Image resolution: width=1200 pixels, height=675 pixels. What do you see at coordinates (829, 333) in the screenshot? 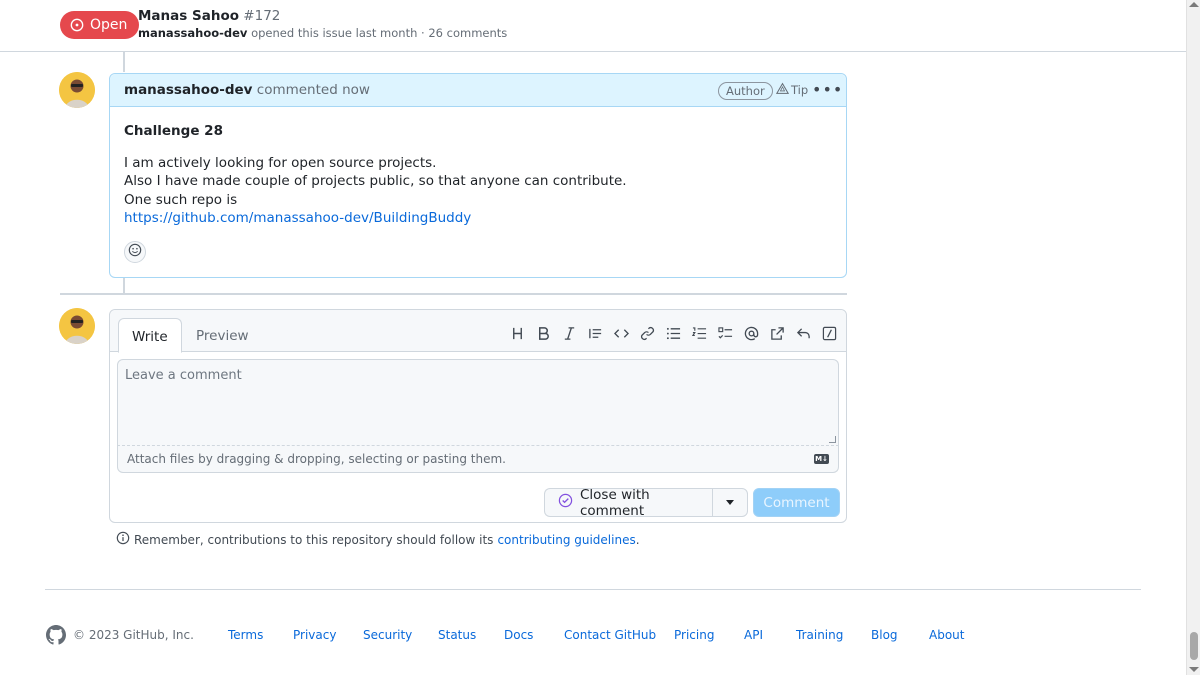
I see `slash-command-icon` at bounding box center [829, 333].